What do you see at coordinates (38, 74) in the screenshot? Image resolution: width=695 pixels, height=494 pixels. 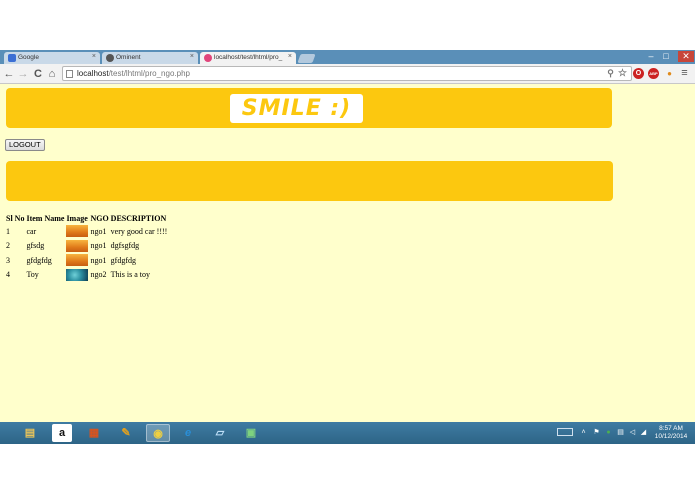 I see `reload-icon: C` at bounding box center [38, 74].